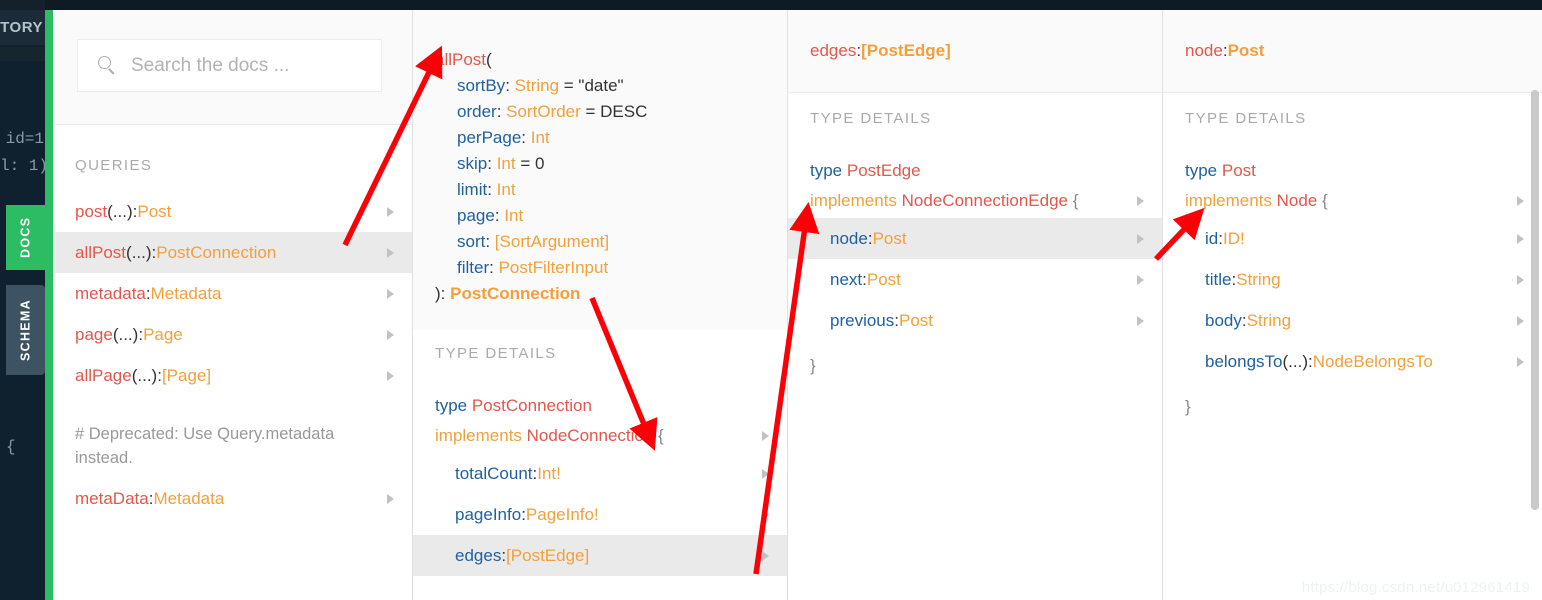 The height and width of the screenshot is (600, 1542). What do you see at coordinates (22, 166) in the screenshot?
I see `editor-code-line-2: l: 1)` at bounding box center [22, 166].